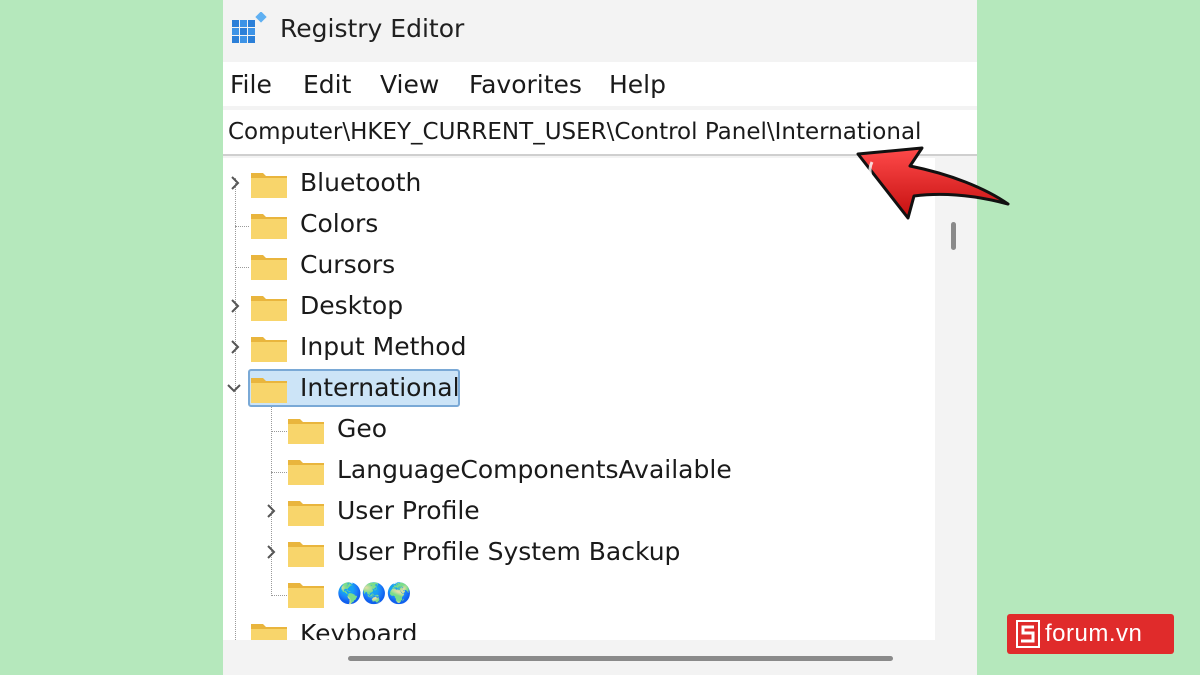 The height and width of the screenshot is (675, 1200). What do you see at coordinates (348, 264) in the screenshot?
I see `tree-item-label: Cursors` at bounding box center [348, 264].